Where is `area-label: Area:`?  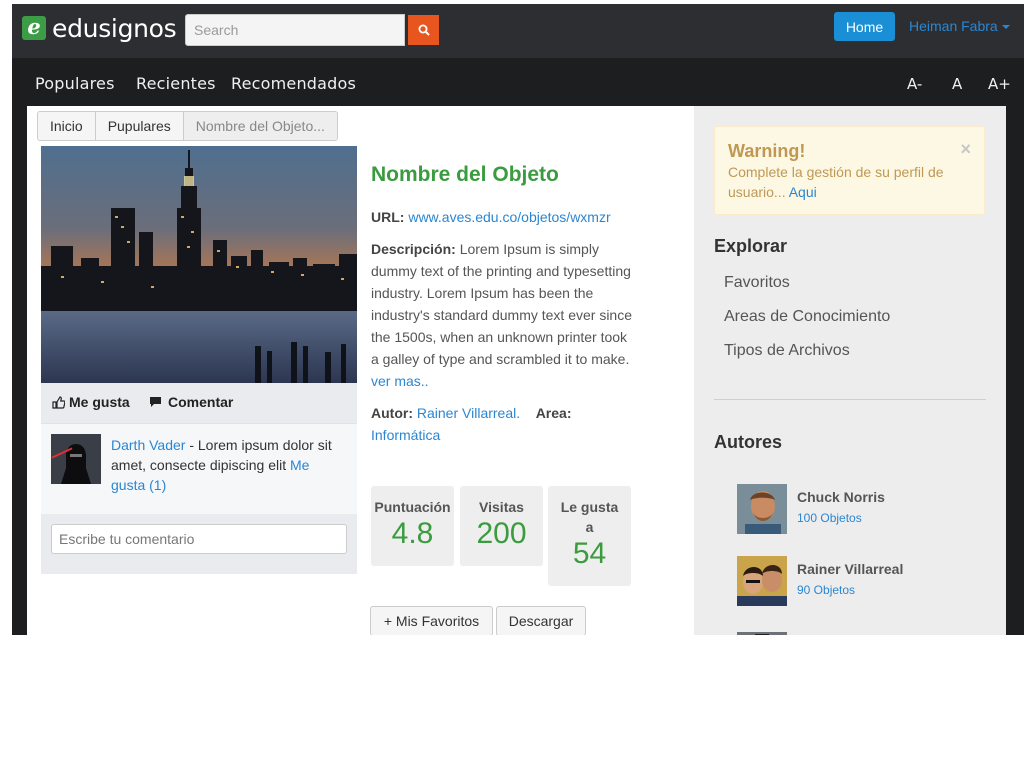
area-label: Area: is located at coordinates (553, 413).